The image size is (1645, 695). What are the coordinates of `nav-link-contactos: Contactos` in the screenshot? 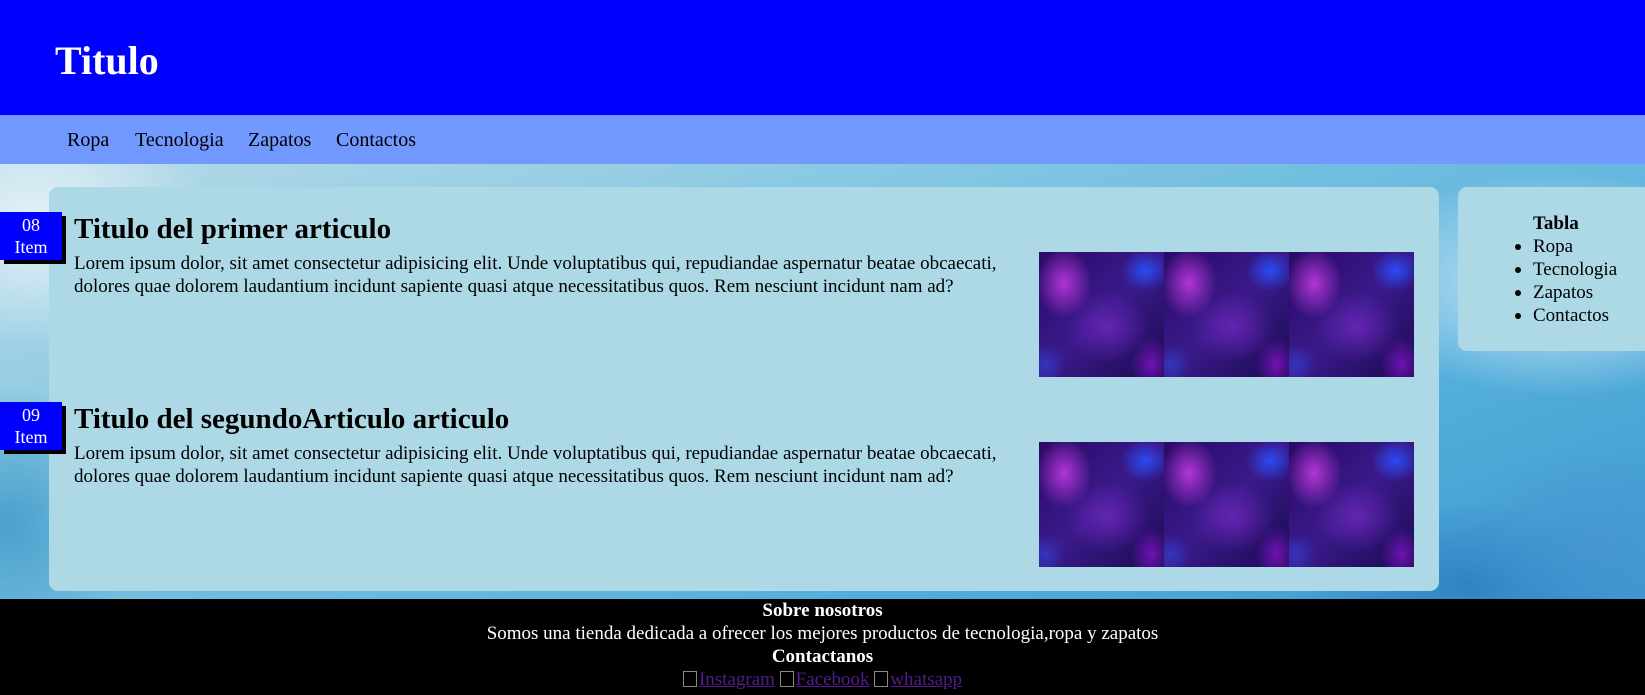 It's located at (376, 140).